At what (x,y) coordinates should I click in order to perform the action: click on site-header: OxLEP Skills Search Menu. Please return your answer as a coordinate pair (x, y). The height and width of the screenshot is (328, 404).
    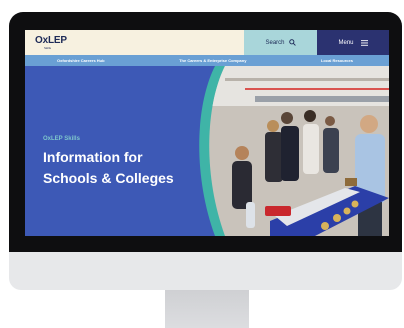
    Looking at the image, I should click on (207, 42).